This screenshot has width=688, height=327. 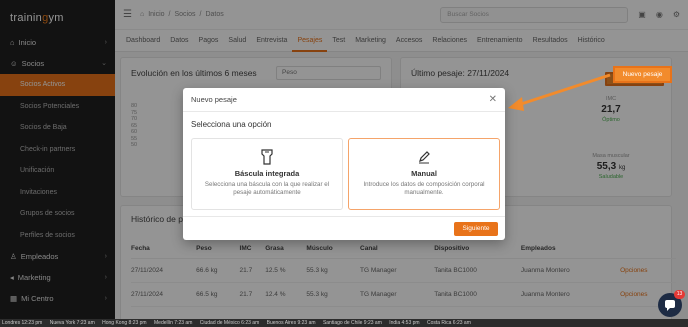 I want to click on clock-item: Hong Kong 8:23 pm, so click(x=124, y=323).